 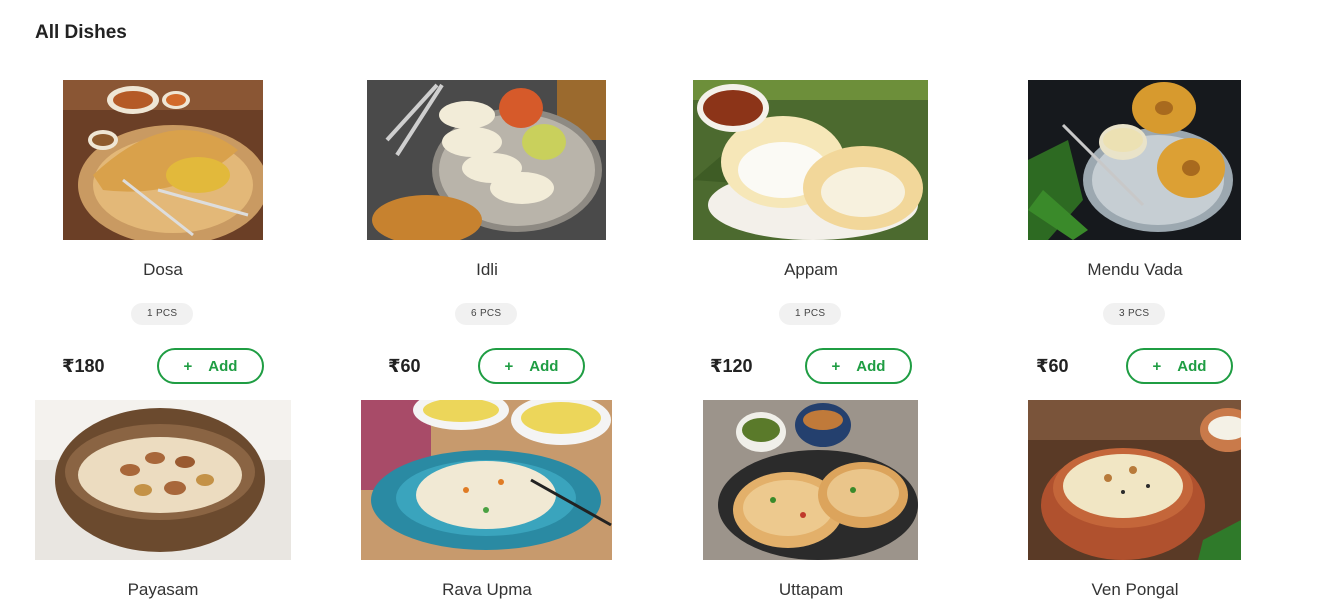 I want to click on dish-price: ₹120, so click(x=731, y=366).